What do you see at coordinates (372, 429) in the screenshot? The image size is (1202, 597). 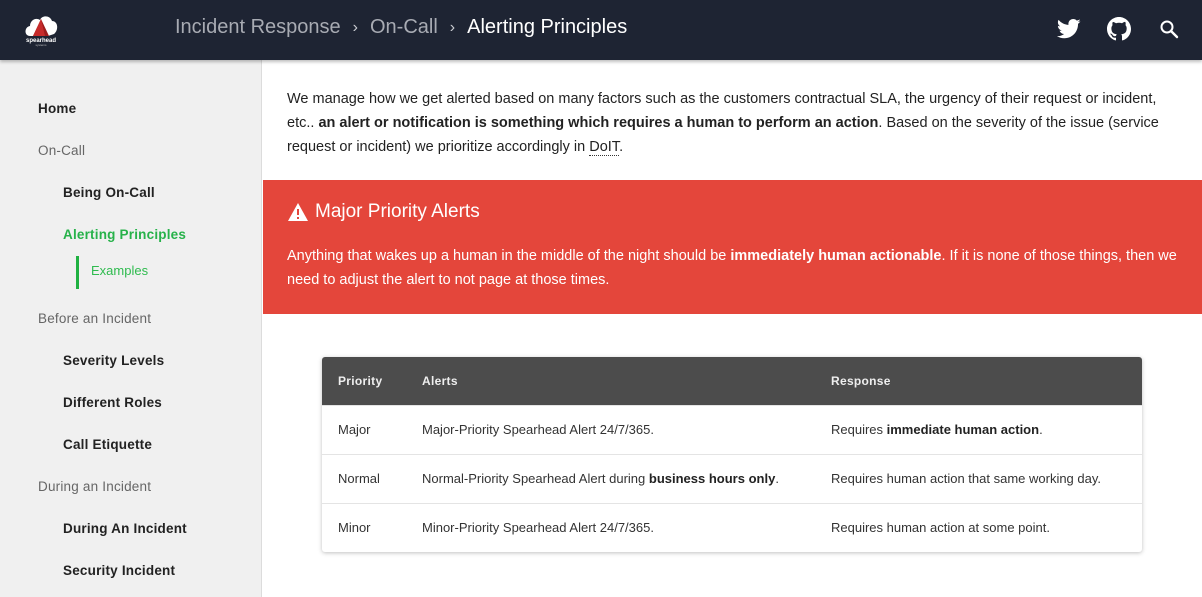 I see `cell-priority: Major` at bounding box center [372, 429].